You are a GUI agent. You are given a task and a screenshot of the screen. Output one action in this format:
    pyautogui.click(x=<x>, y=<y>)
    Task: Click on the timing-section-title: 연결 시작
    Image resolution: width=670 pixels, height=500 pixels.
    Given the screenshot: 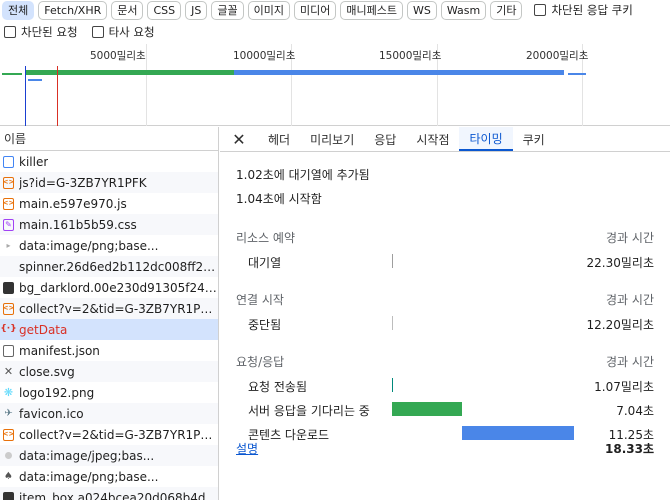 What is the action you would take?
    pyautogui.click(x=260, y=300)
    